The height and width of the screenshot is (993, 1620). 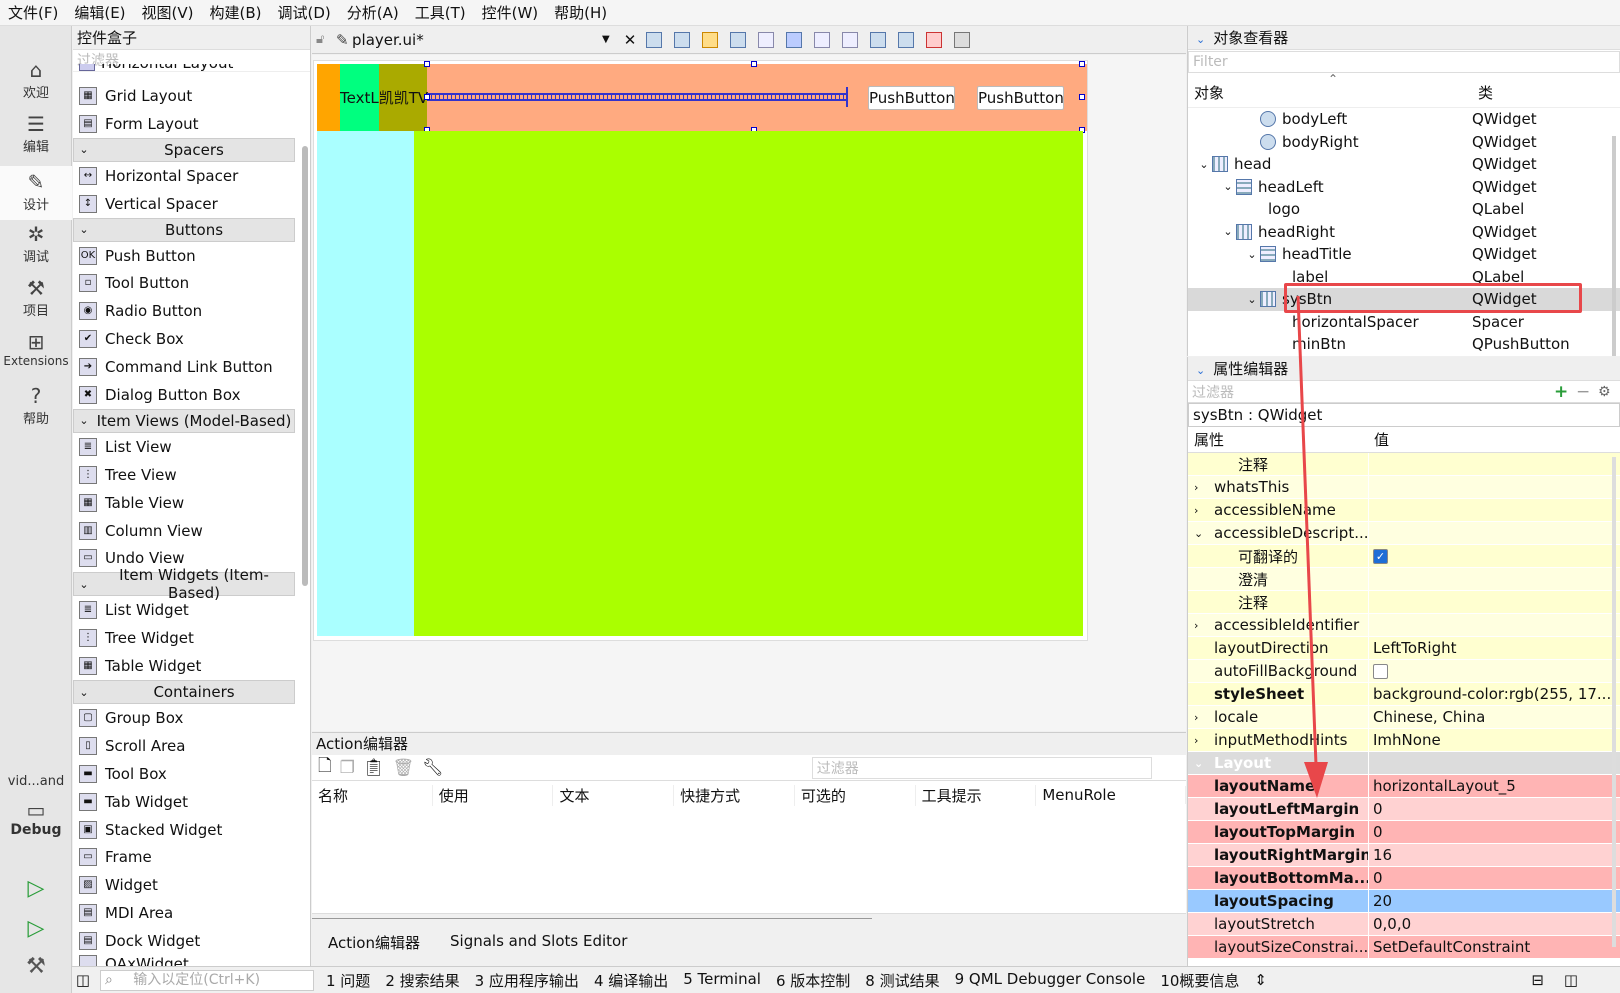 I want to click on property-row: layoutSpacing 20, so click(x=1404, y=901).